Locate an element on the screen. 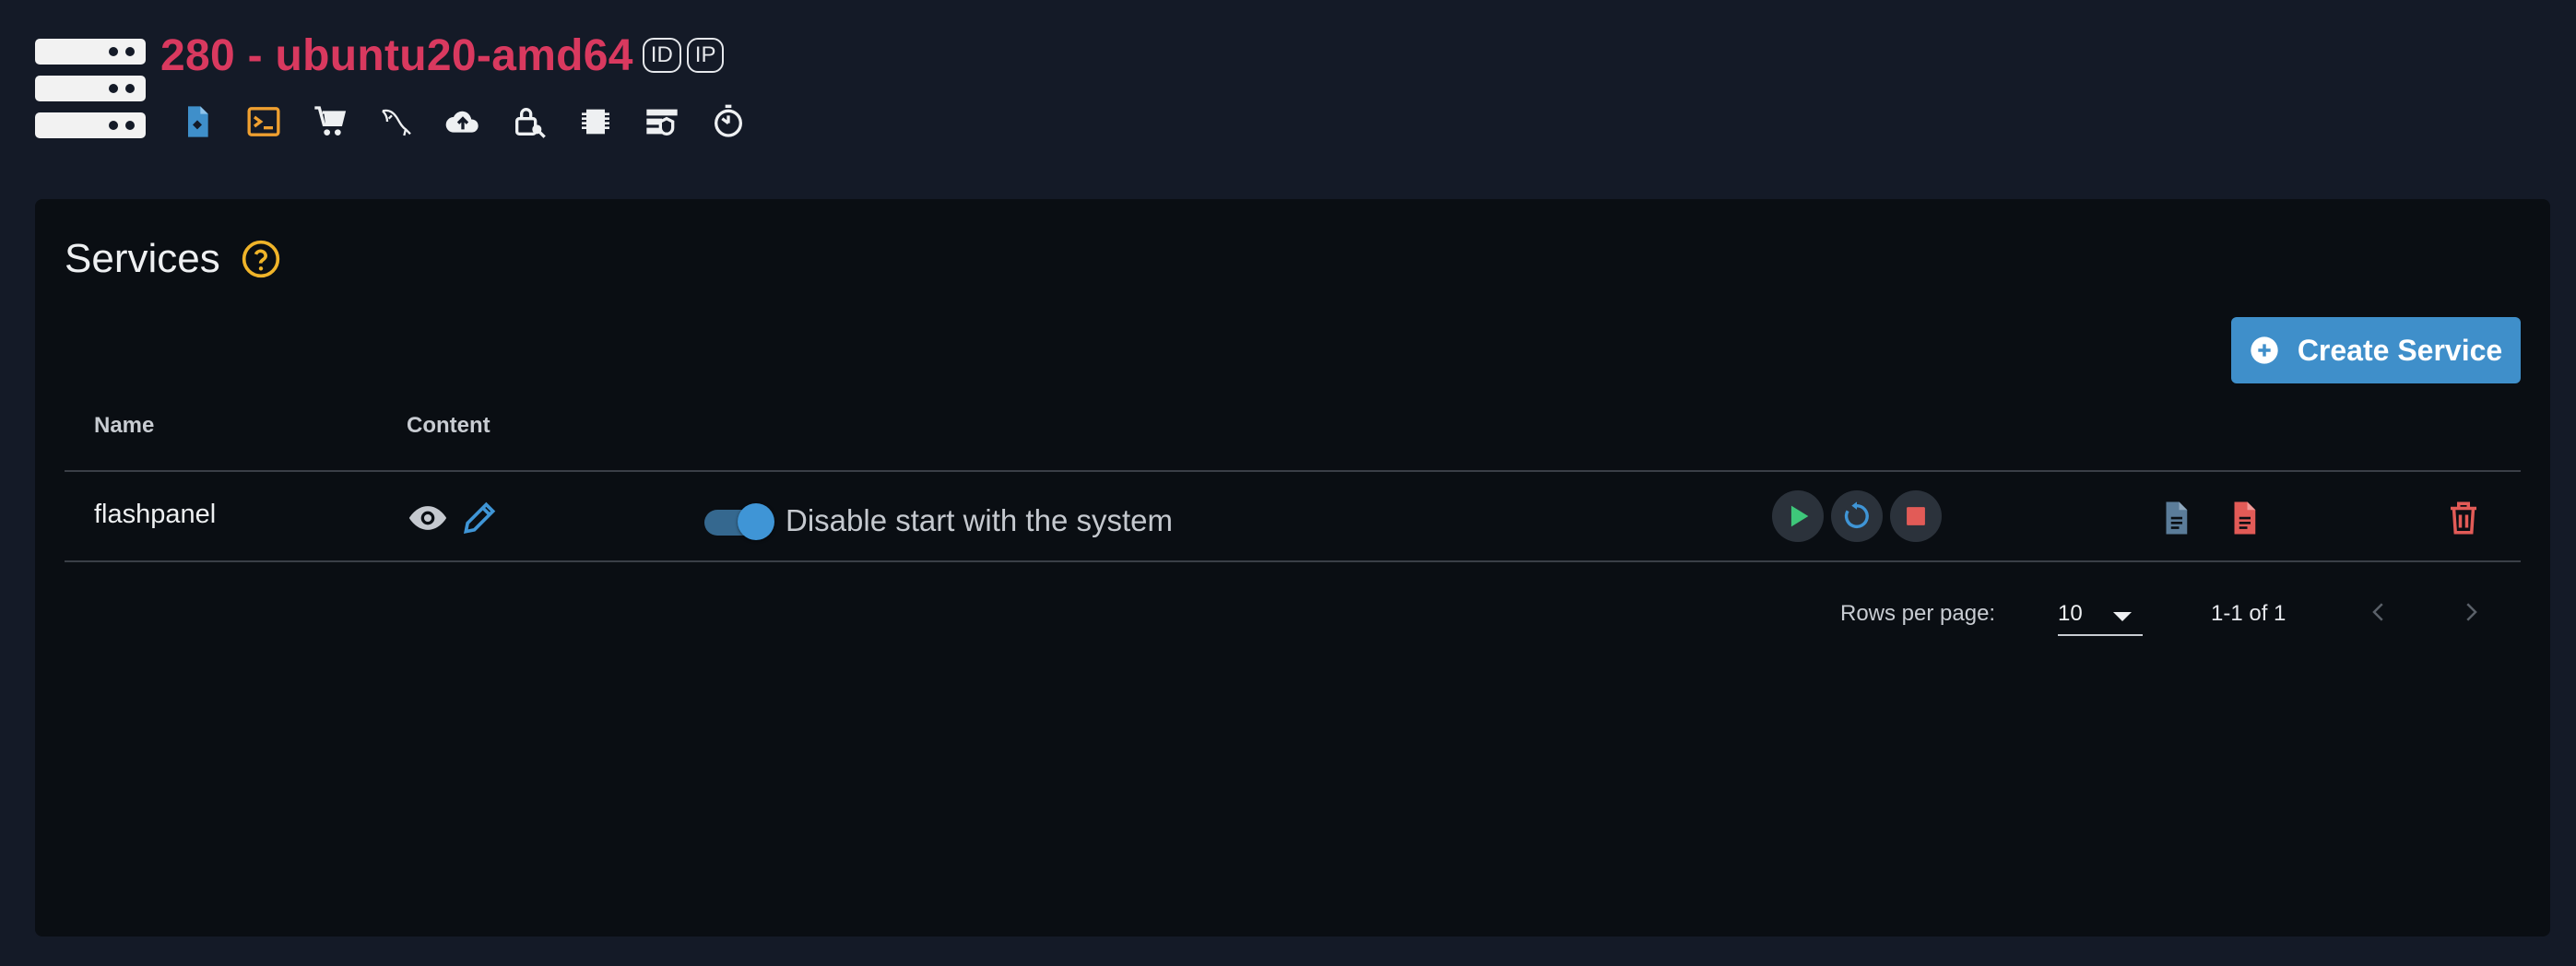  service-control-actions is located at coordinates (1860, 516).